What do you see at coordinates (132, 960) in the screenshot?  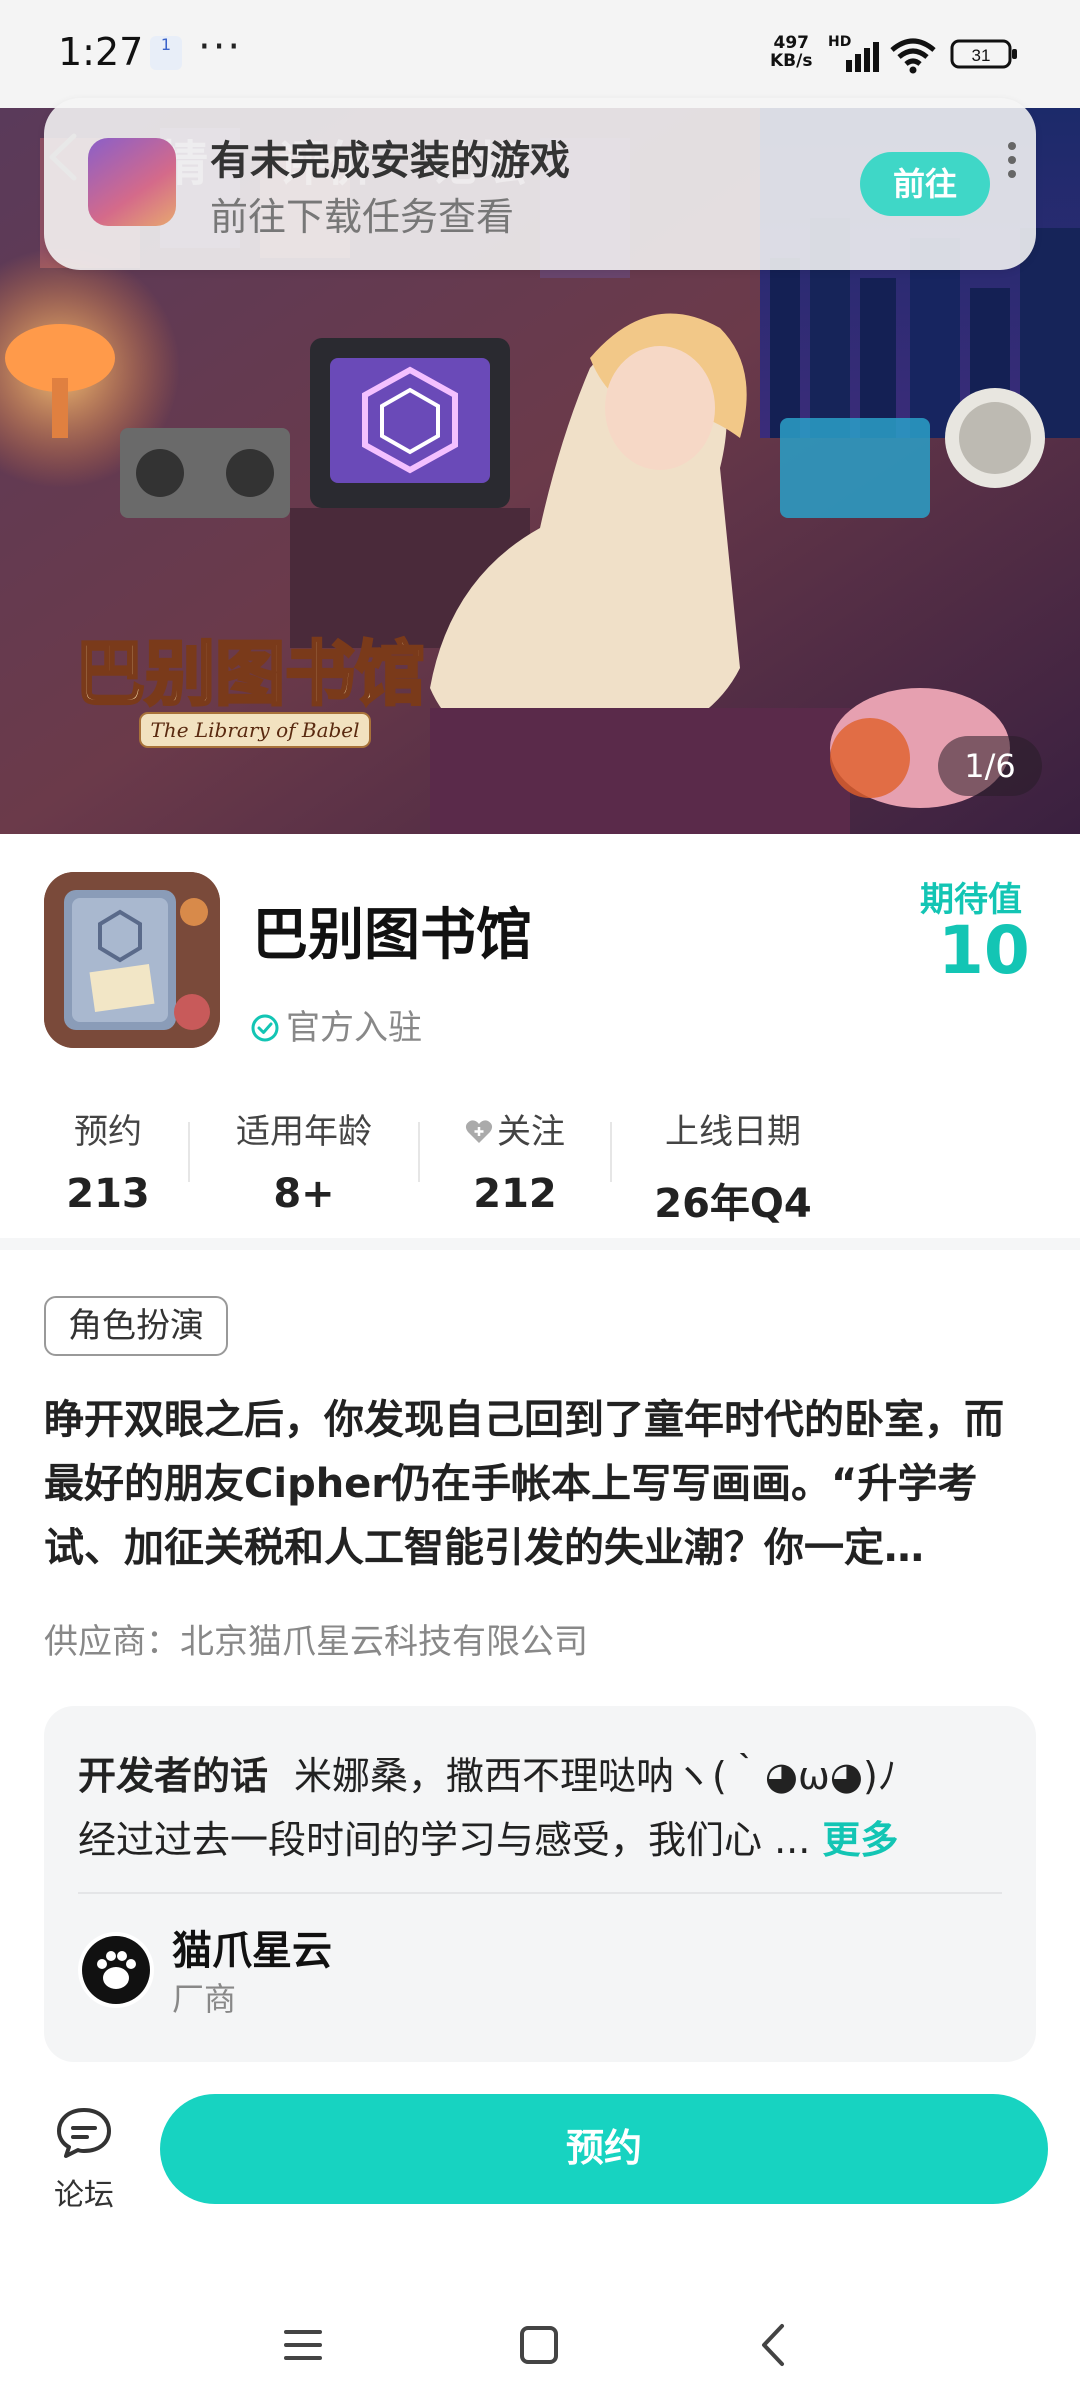 I see `game-icon` at bounding box center [132, 960].